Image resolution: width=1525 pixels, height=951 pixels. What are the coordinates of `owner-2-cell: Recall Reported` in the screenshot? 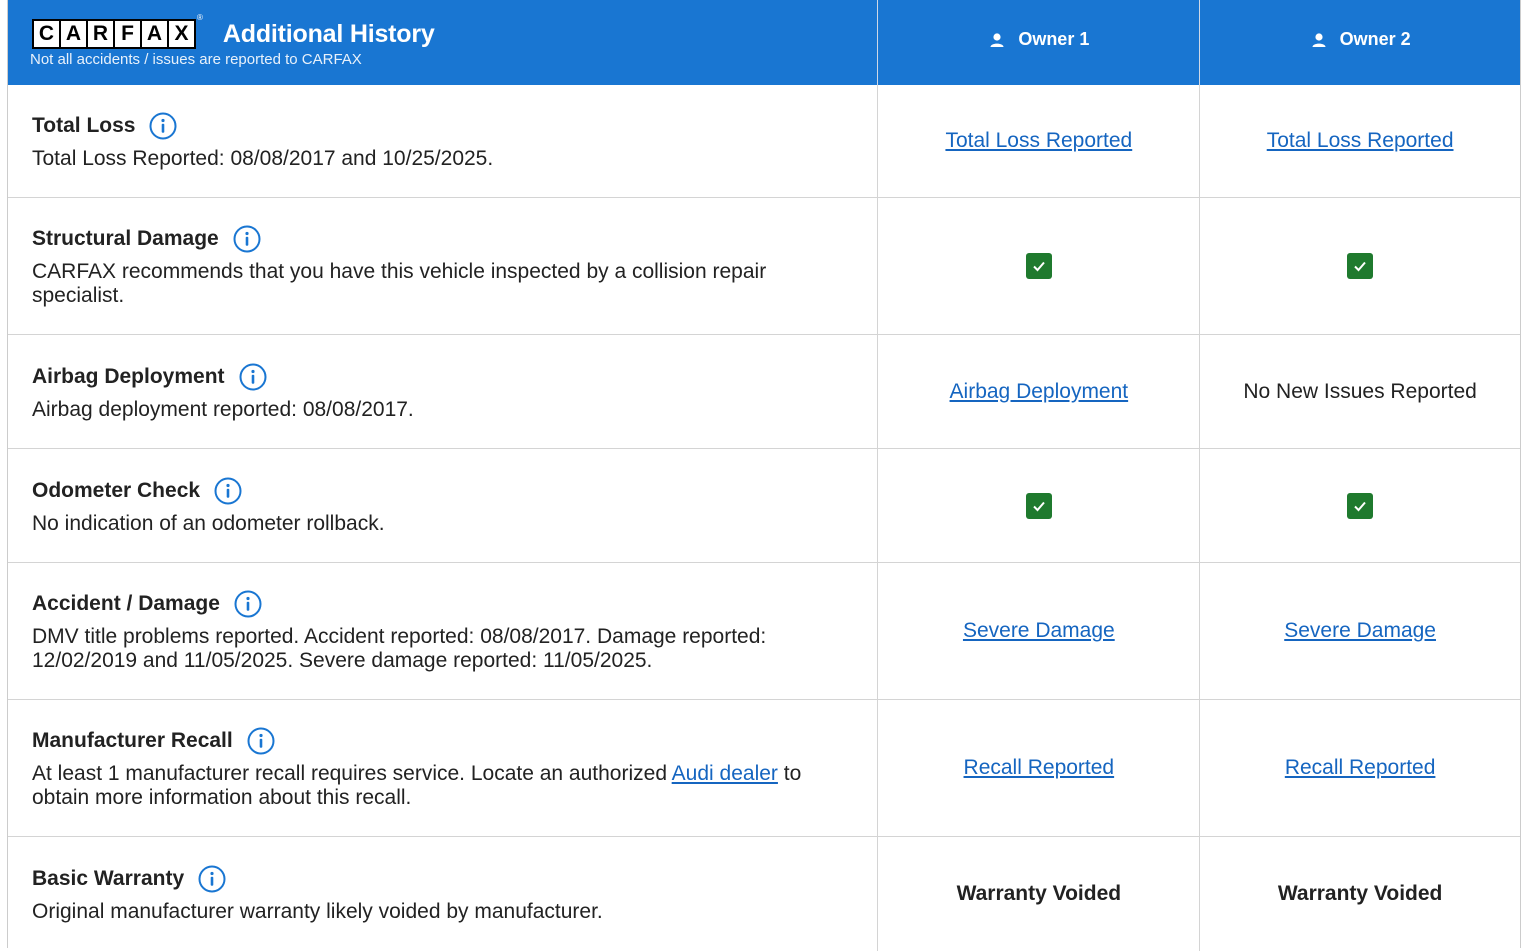 It's located at (1359, 768).